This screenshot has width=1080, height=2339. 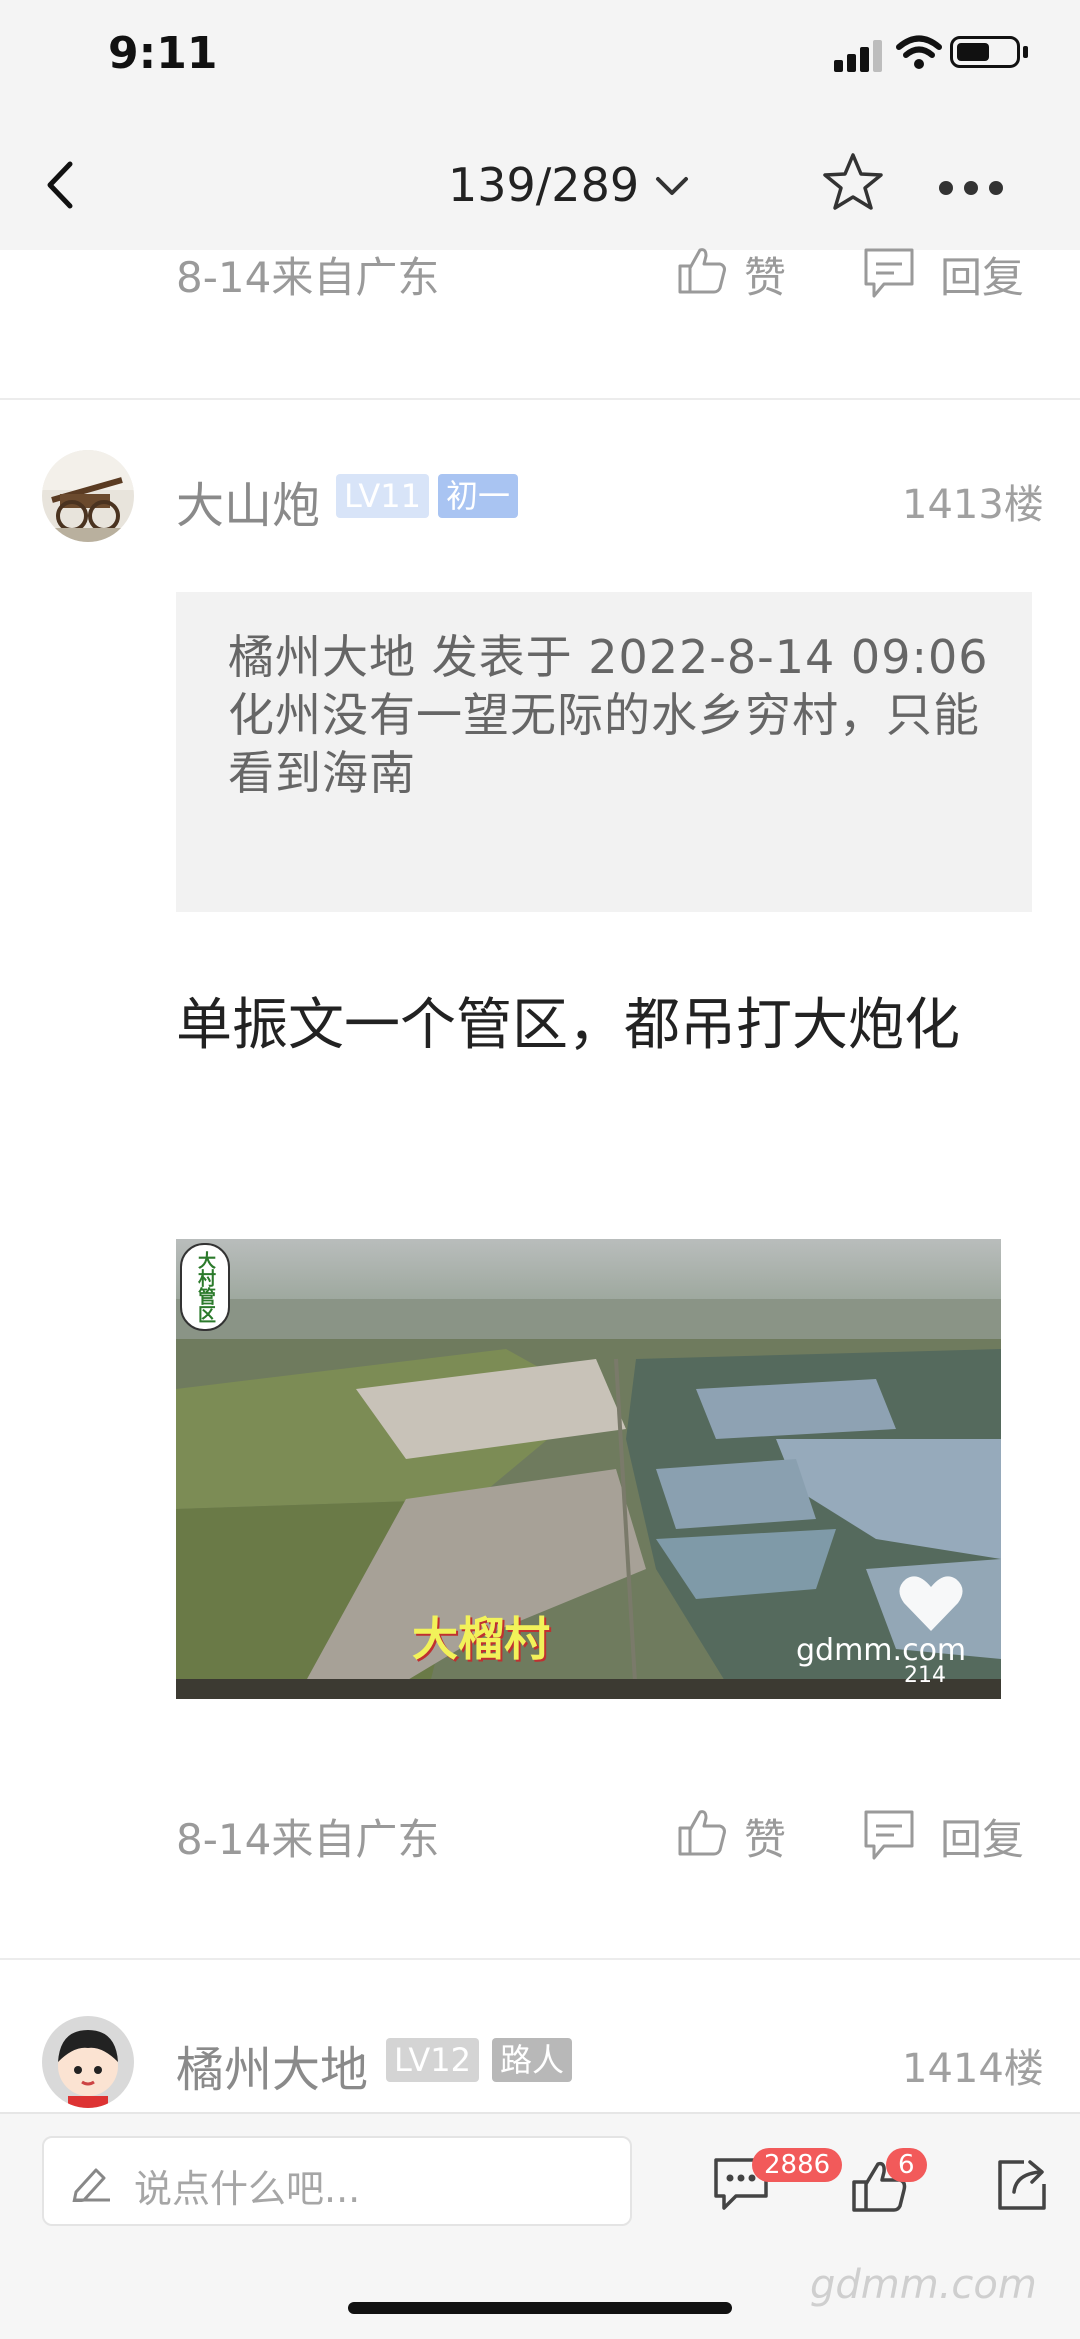 What do you see at coordinates (432, 2060) in the screenshot?
I see `level-badge: LV12` at bounding box center [432, 2060].